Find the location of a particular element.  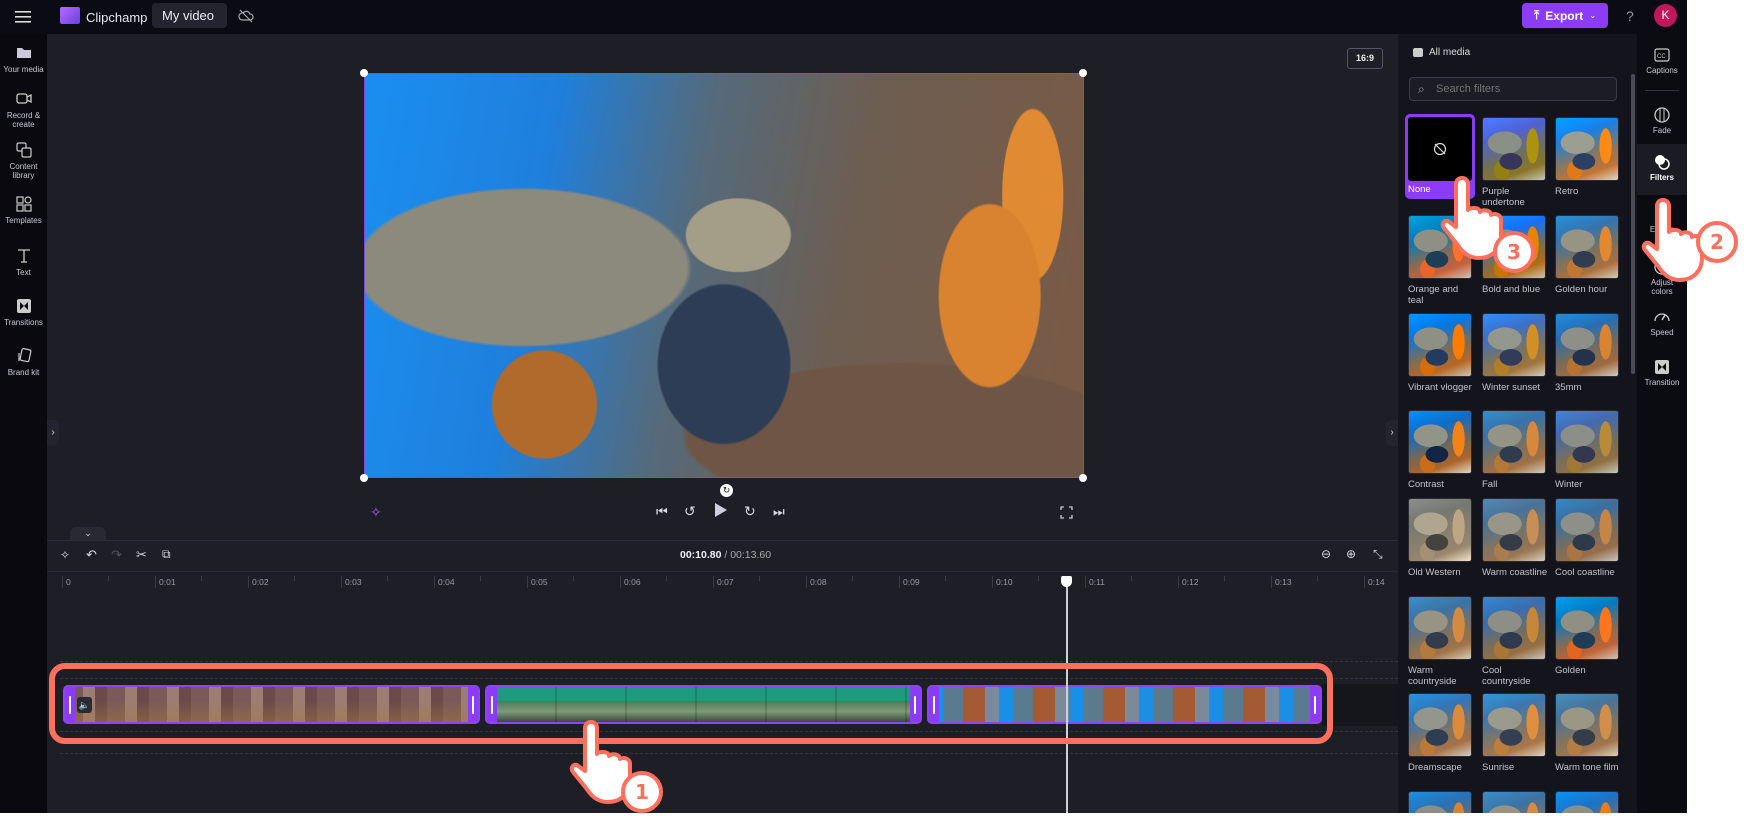

step-badge: 1 is located at coordinates (642, 792).